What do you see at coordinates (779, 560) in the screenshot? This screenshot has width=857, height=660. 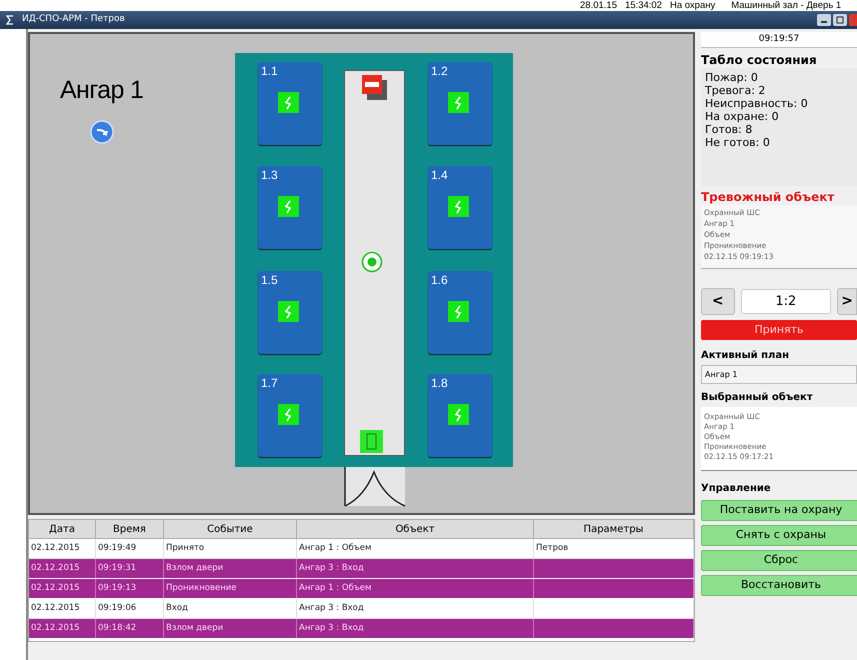 I see `action-button: Сброс` at bounding box center [779, 560].